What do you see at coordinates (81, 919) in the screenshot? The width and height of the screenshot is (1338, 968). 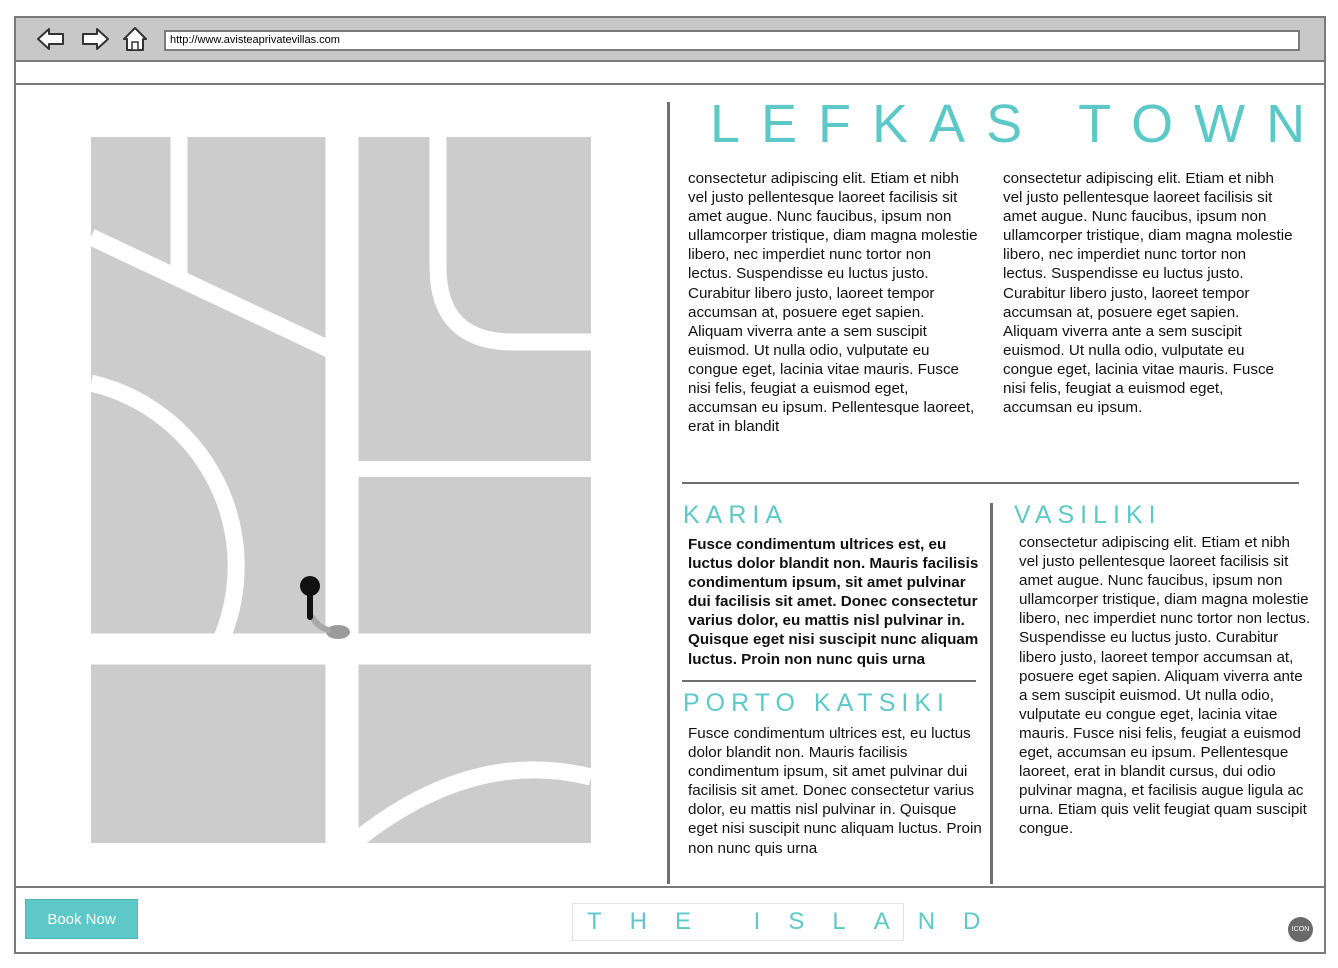 I see `book-now-button: Book Now` at bounding box center [81, 919].